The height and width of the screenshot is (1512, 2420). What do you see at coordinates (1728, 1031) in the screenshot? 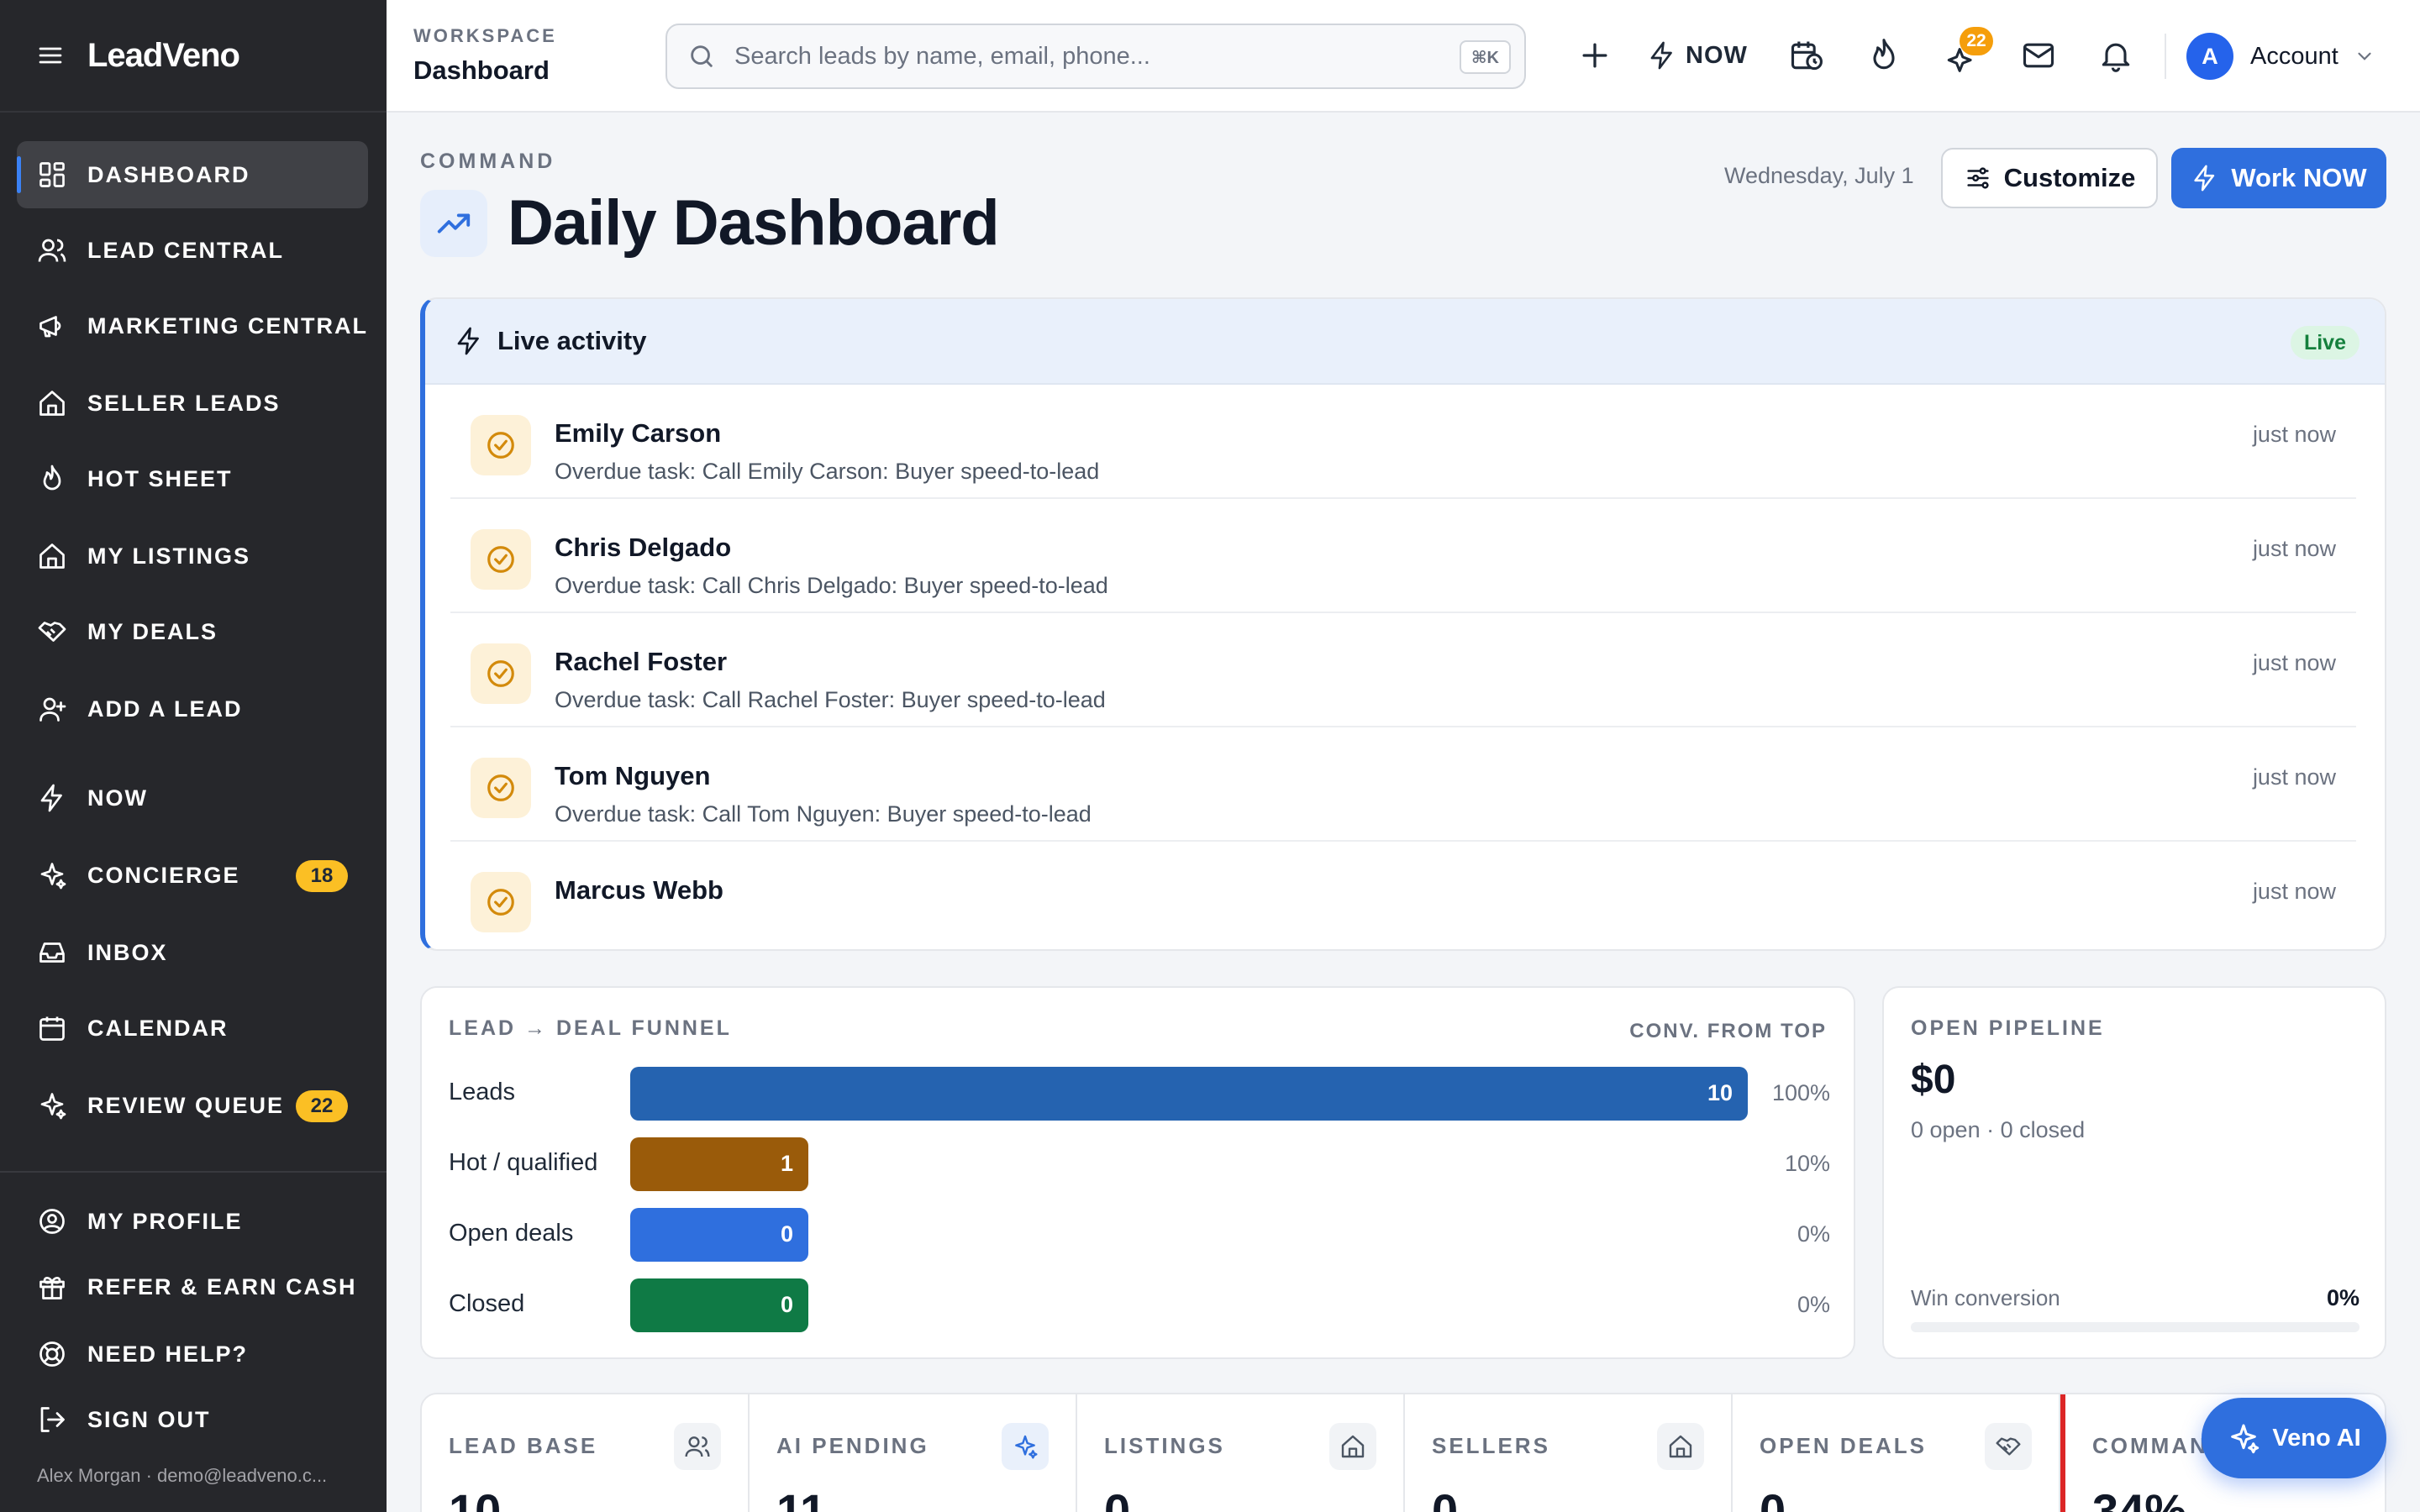
I see `funnel-conversion-header: CONV. FROM TOP` at bounding box center [1728, 1031].